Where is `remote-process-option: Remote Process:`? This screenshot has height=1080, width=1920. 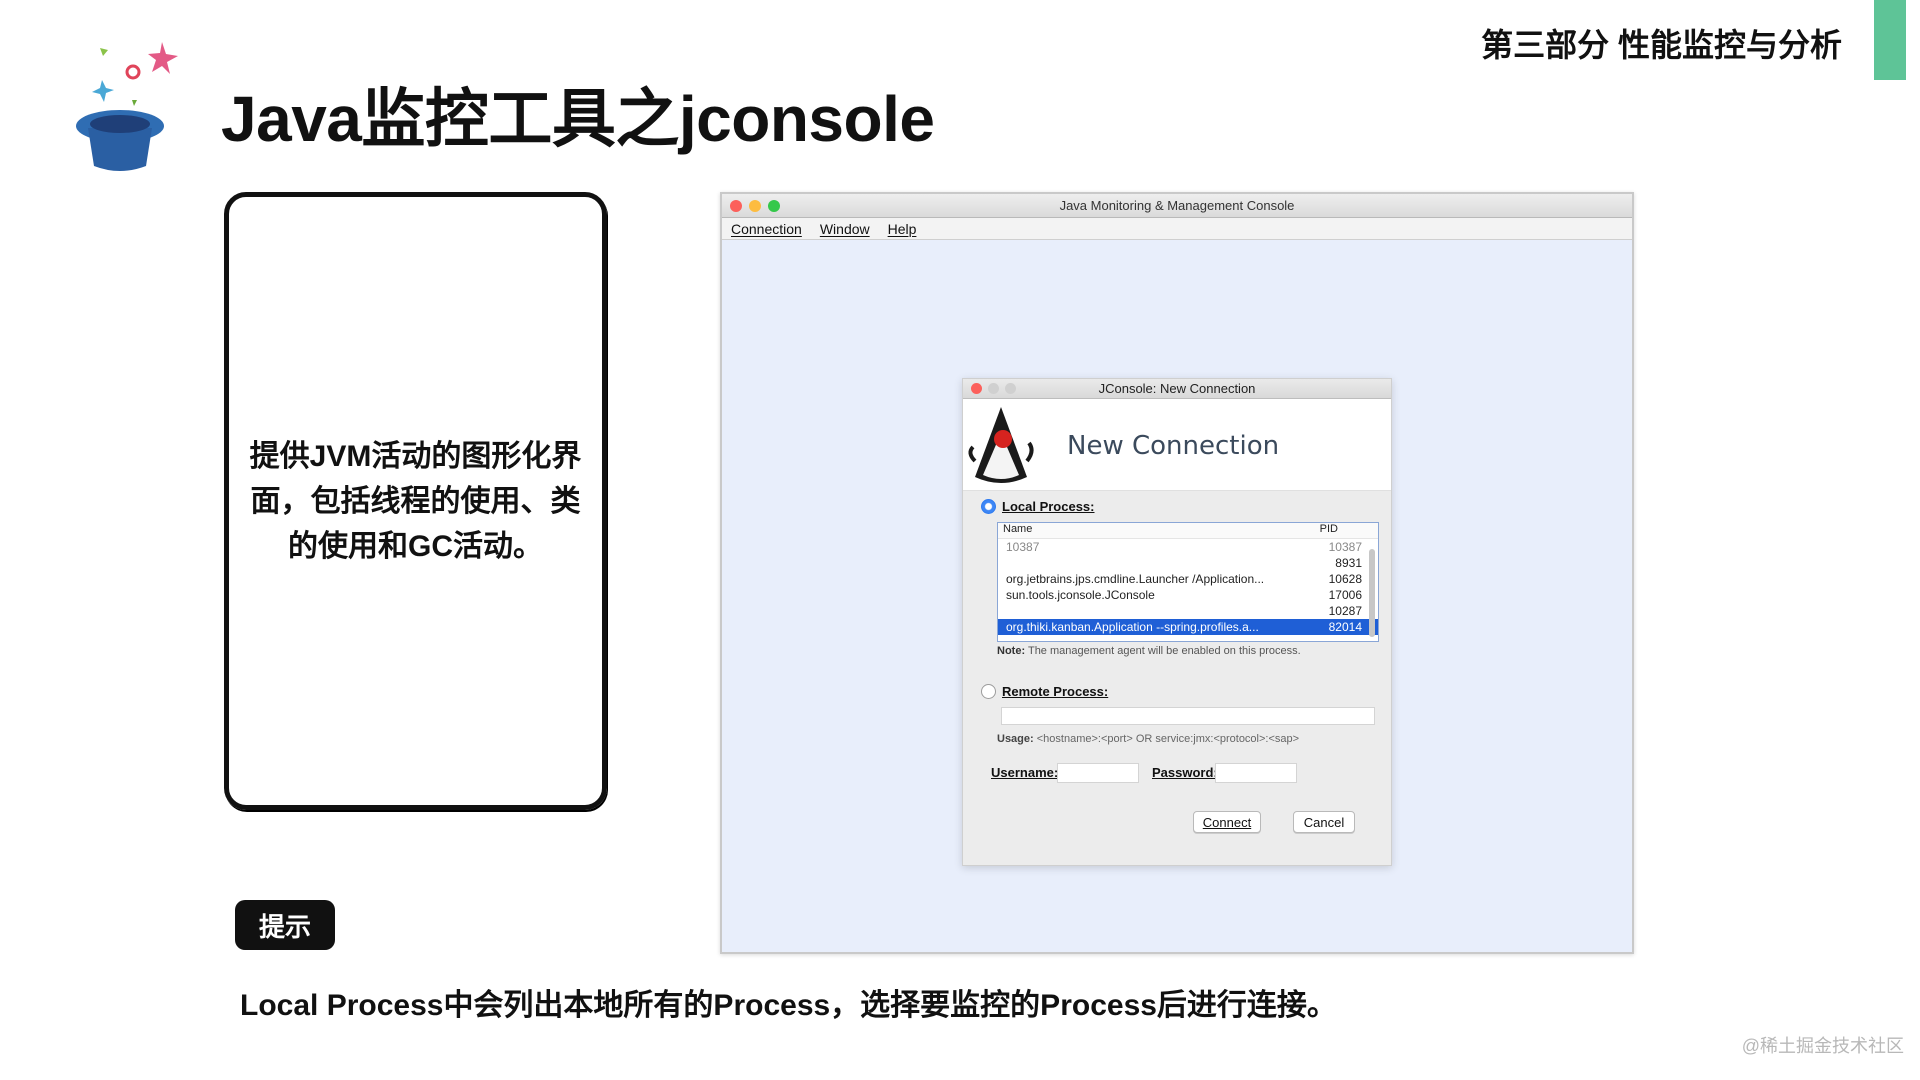 remote-process-option: Remote Process: is located at coordinates (1044, 691).